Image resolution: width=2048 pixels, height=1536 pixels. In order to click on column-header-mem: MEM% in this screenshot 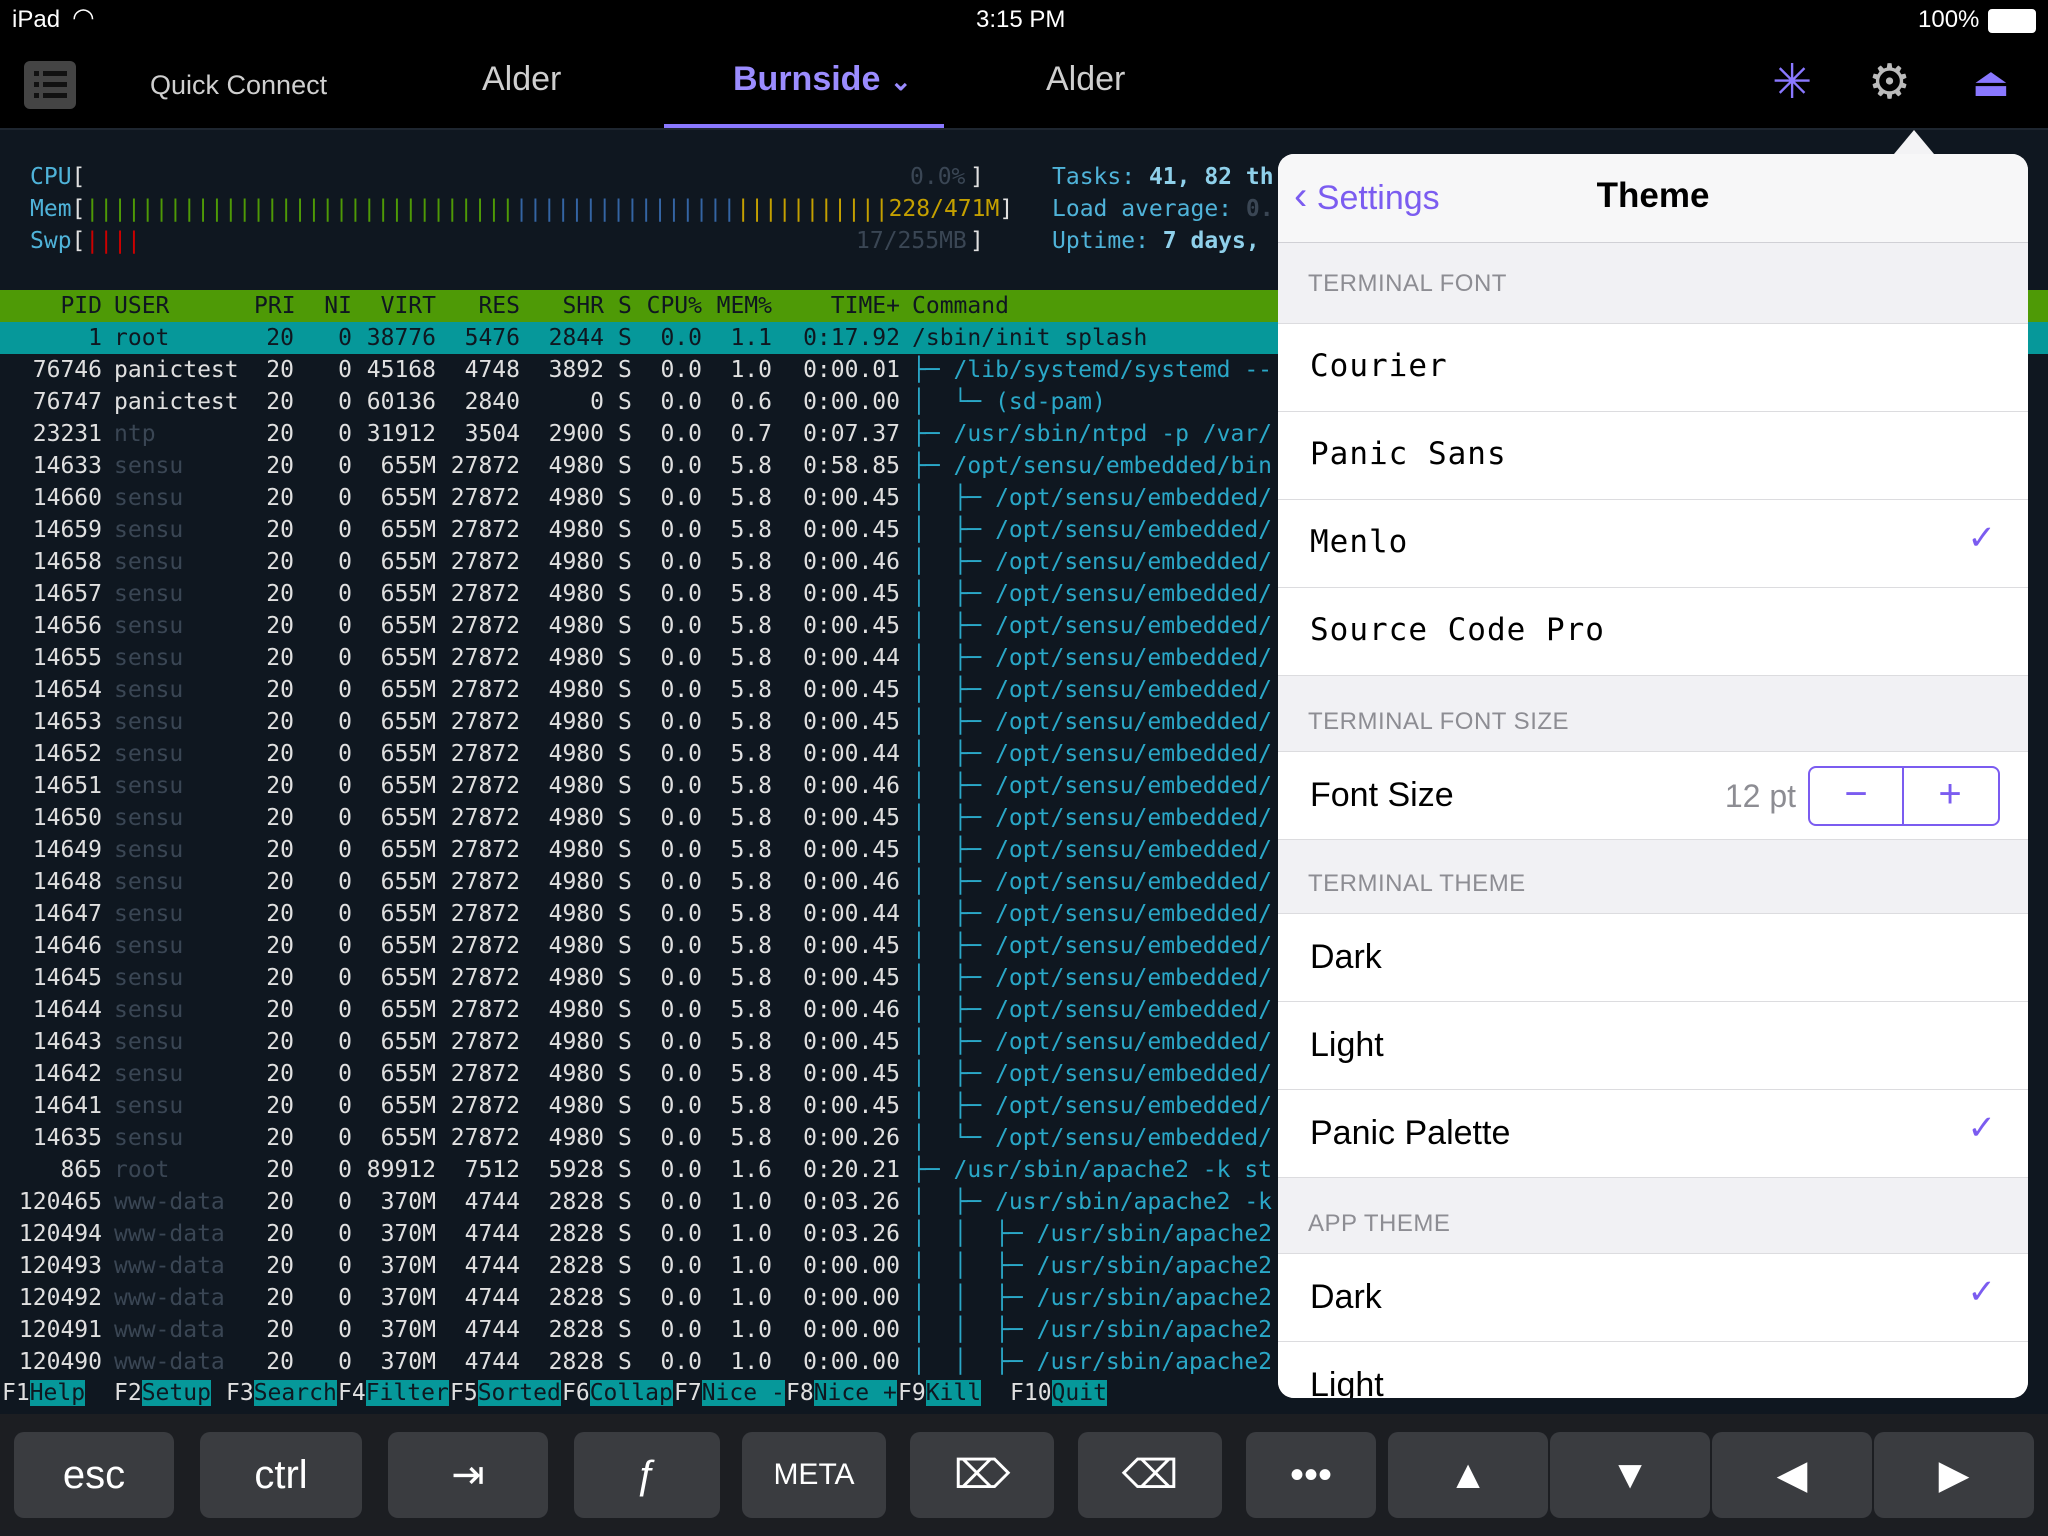, I will do `click(739, 306)`.